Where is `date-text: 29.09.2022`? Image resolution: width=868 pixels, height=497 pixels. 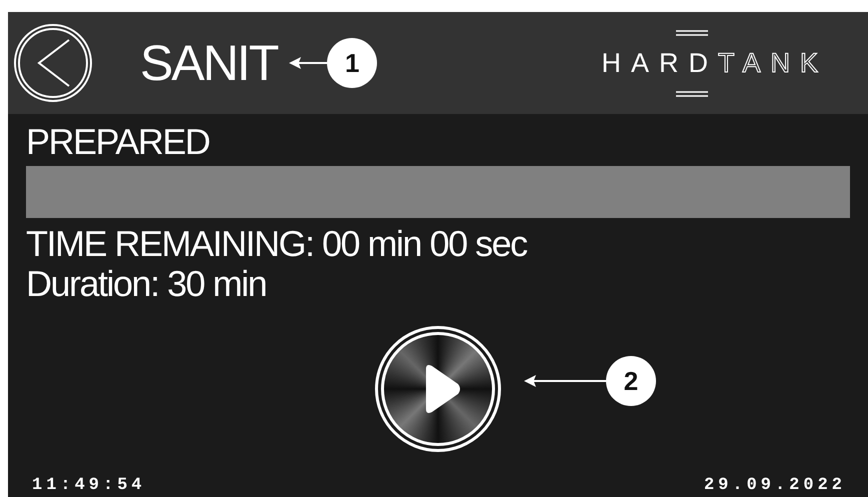 date-text: 29.09.2022 is located at coordinates (775, 485).